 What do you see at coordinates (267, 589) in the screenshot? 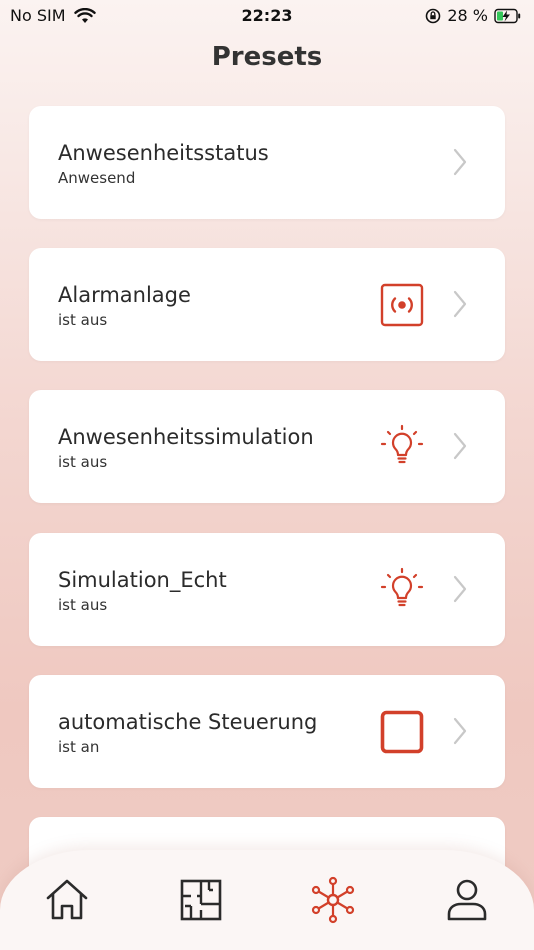
I see `preset-card-simulation-echt: Simulation_Echt ist aus` at bounding box center [267, 589].